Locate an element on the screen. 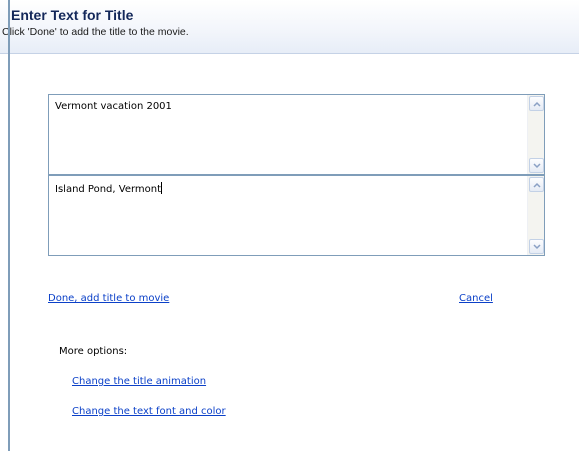 This screenshot has width=579, height=451. panel-title: Enter Text for Title is located at coordinates (72, 15).